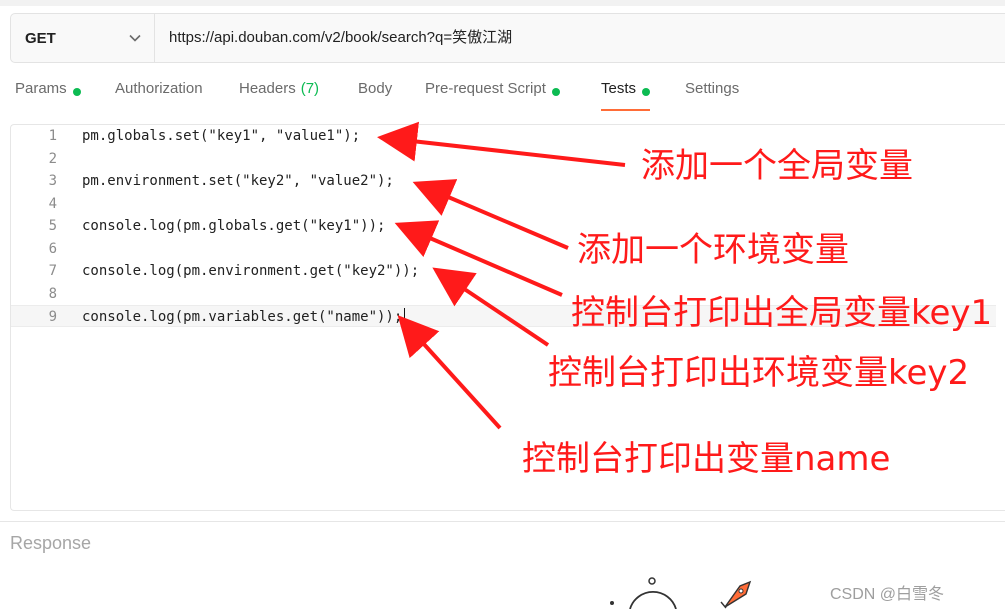 The image size is (1005, 609). I want to click on section-divider, so click(502, 521).